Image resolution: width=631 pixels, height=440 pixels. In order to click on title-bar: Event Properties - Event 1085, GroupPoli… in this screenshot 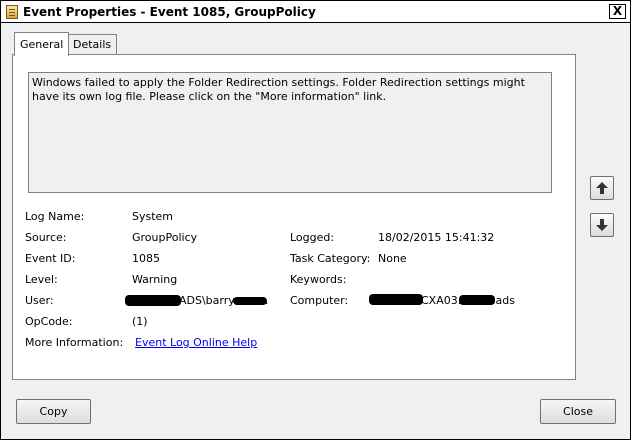, I will do `click(315, 12)`.